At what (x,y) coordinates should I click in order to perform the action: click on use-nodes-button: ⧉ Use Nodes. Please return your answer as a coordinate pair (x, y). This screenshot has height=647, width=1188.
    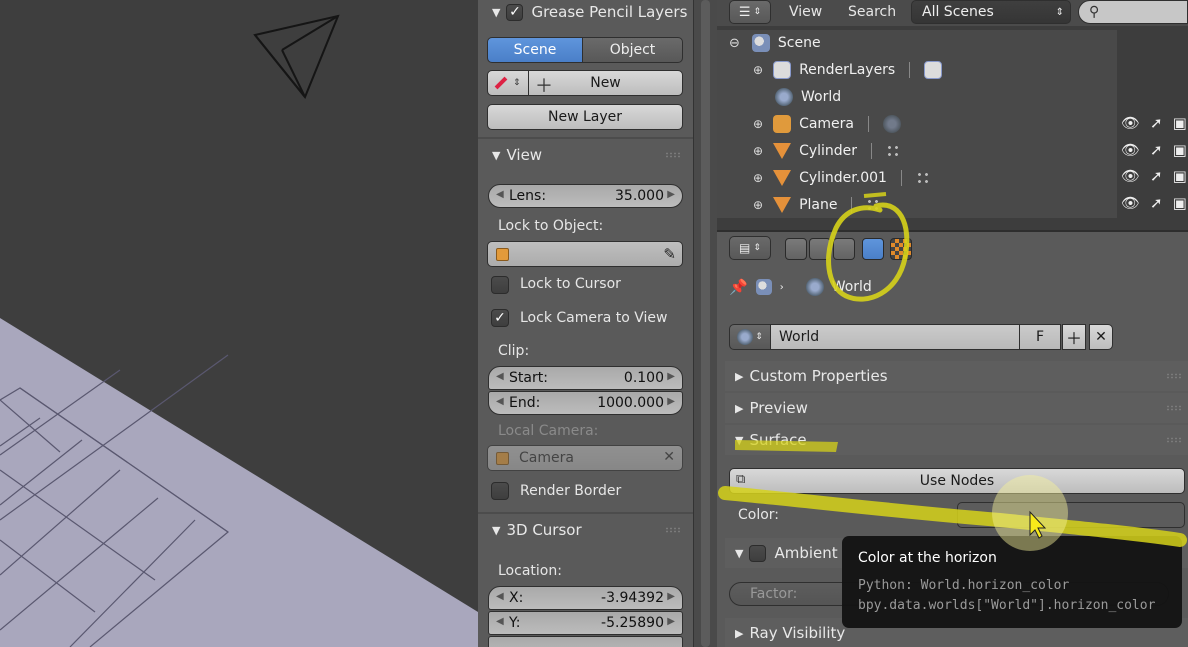
    Looking at the image, I should click on (957, 481).